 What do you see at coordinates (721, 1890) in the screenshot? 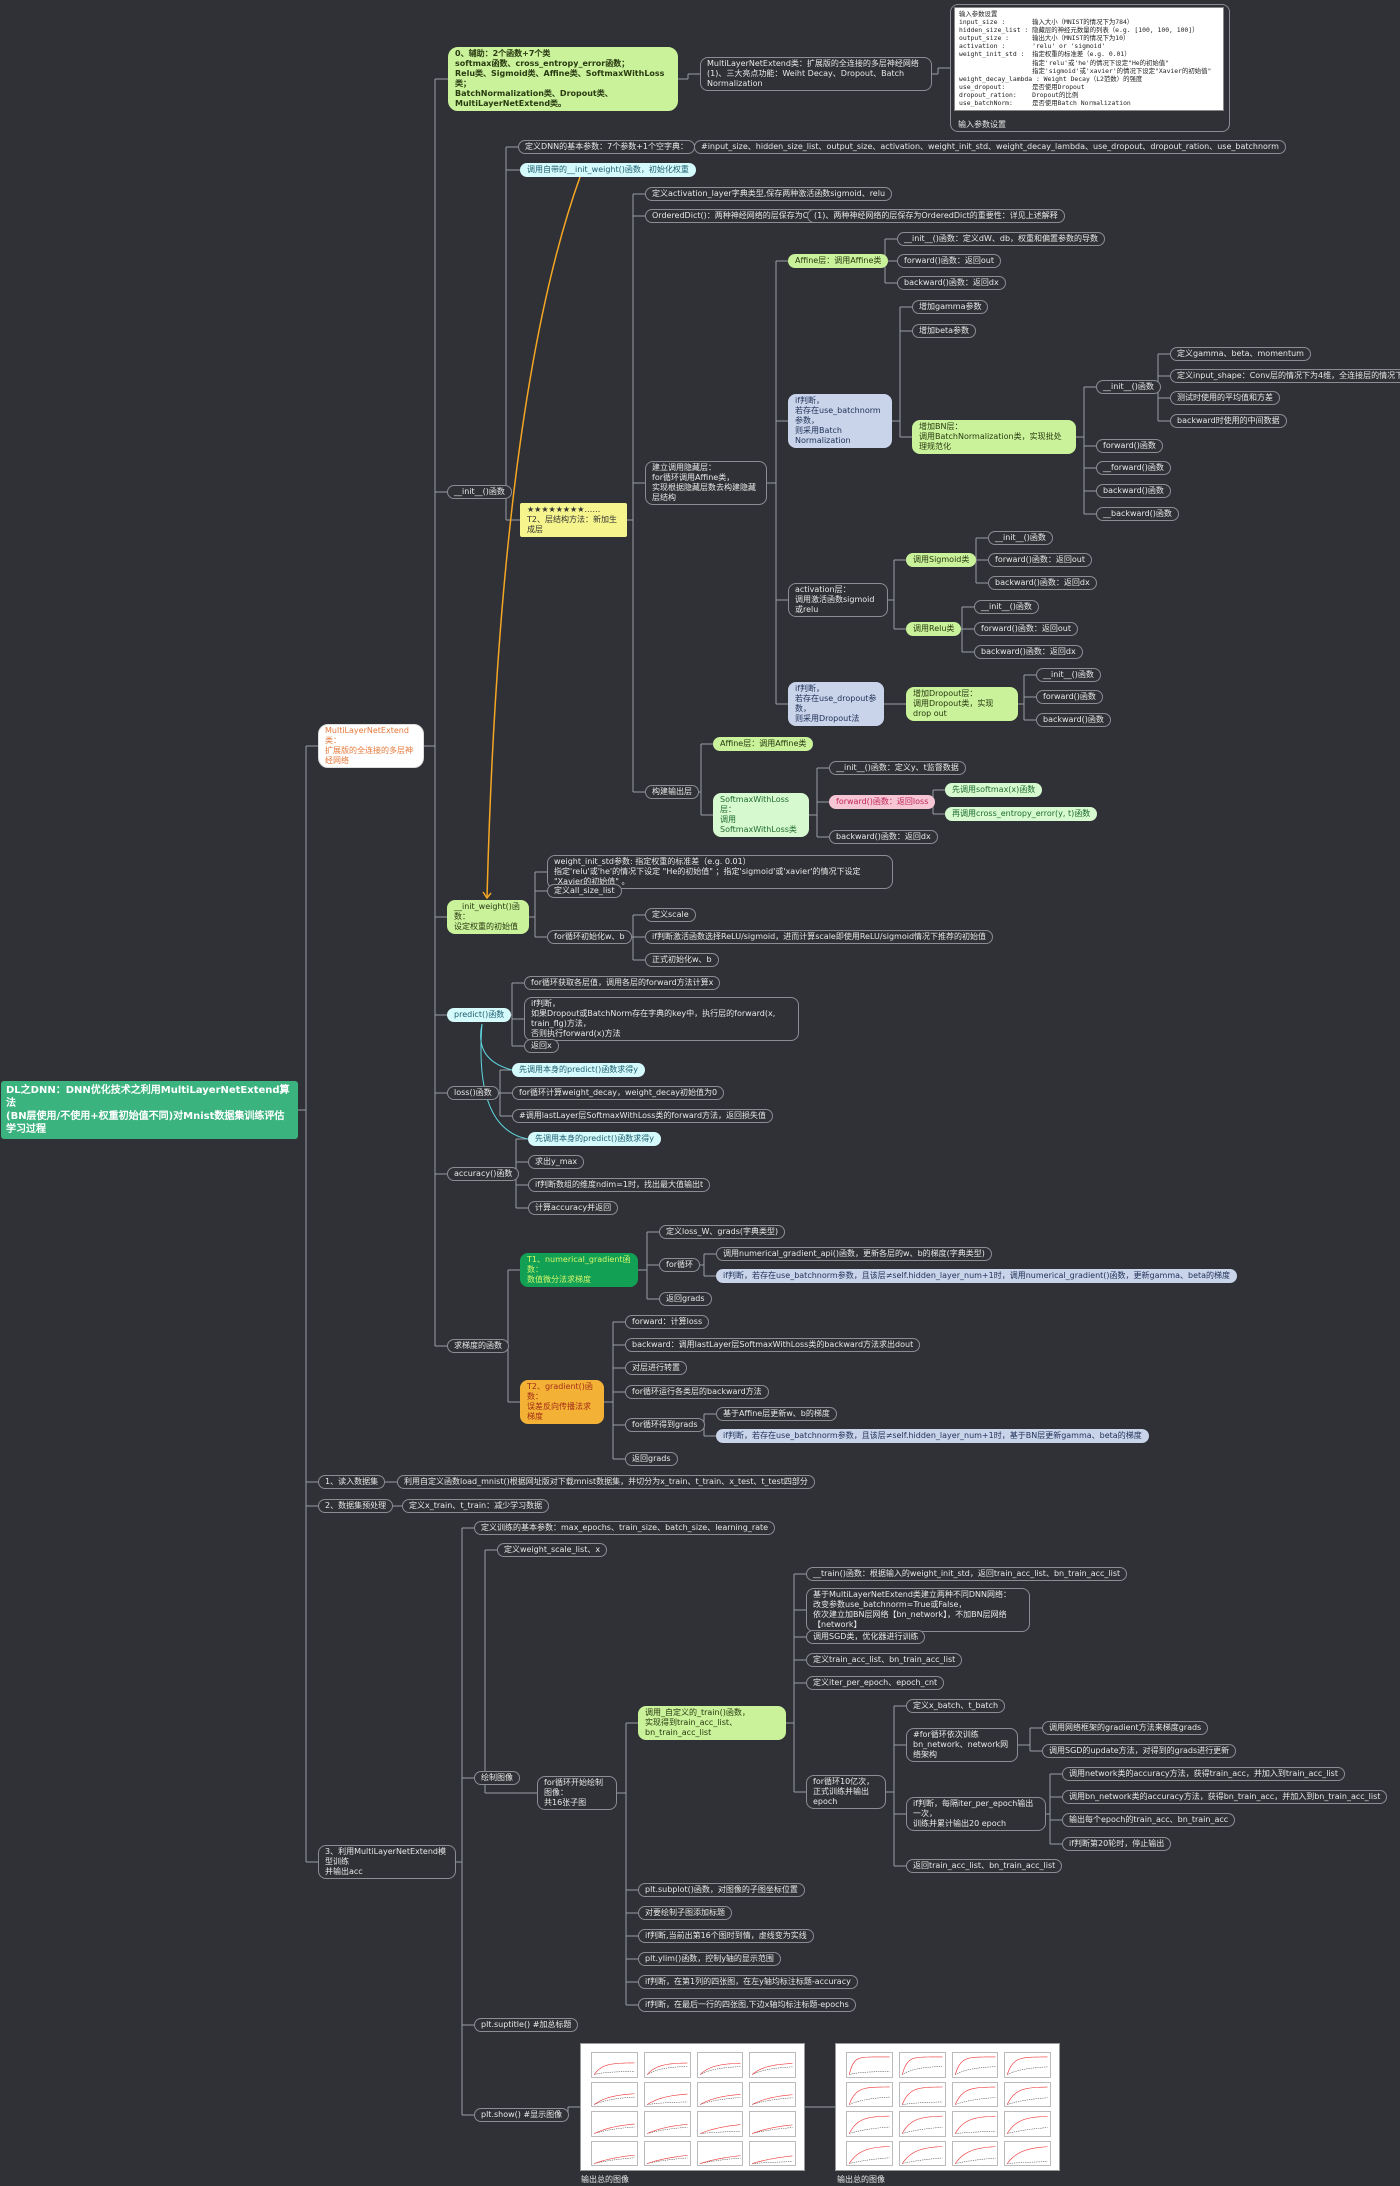
I see `subplot-node: plt.subplot()函数，对图像的子图坐标位置` at bounding box center [721, 1890].